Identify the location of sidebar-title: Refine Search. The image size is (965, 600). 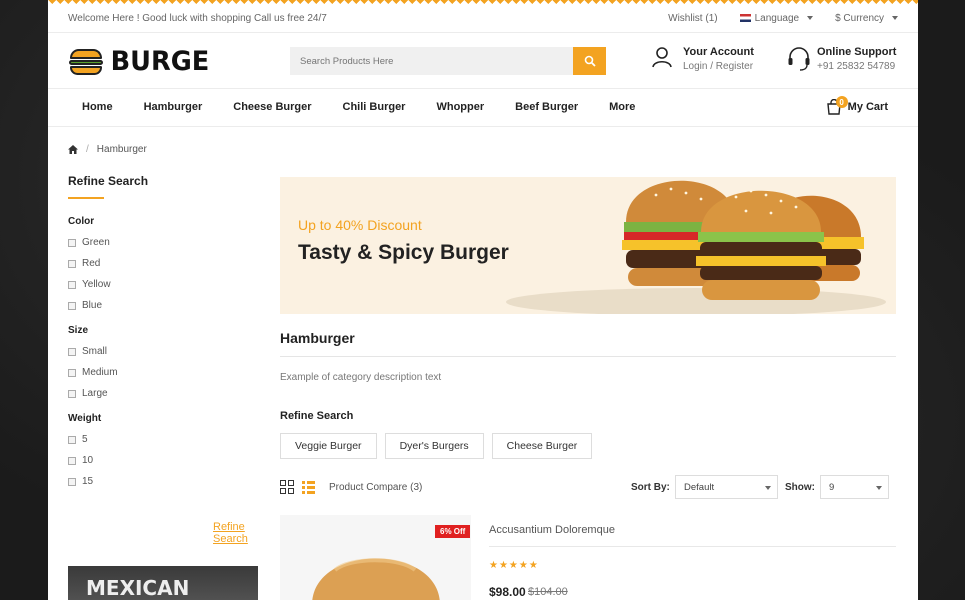
(108, 181).